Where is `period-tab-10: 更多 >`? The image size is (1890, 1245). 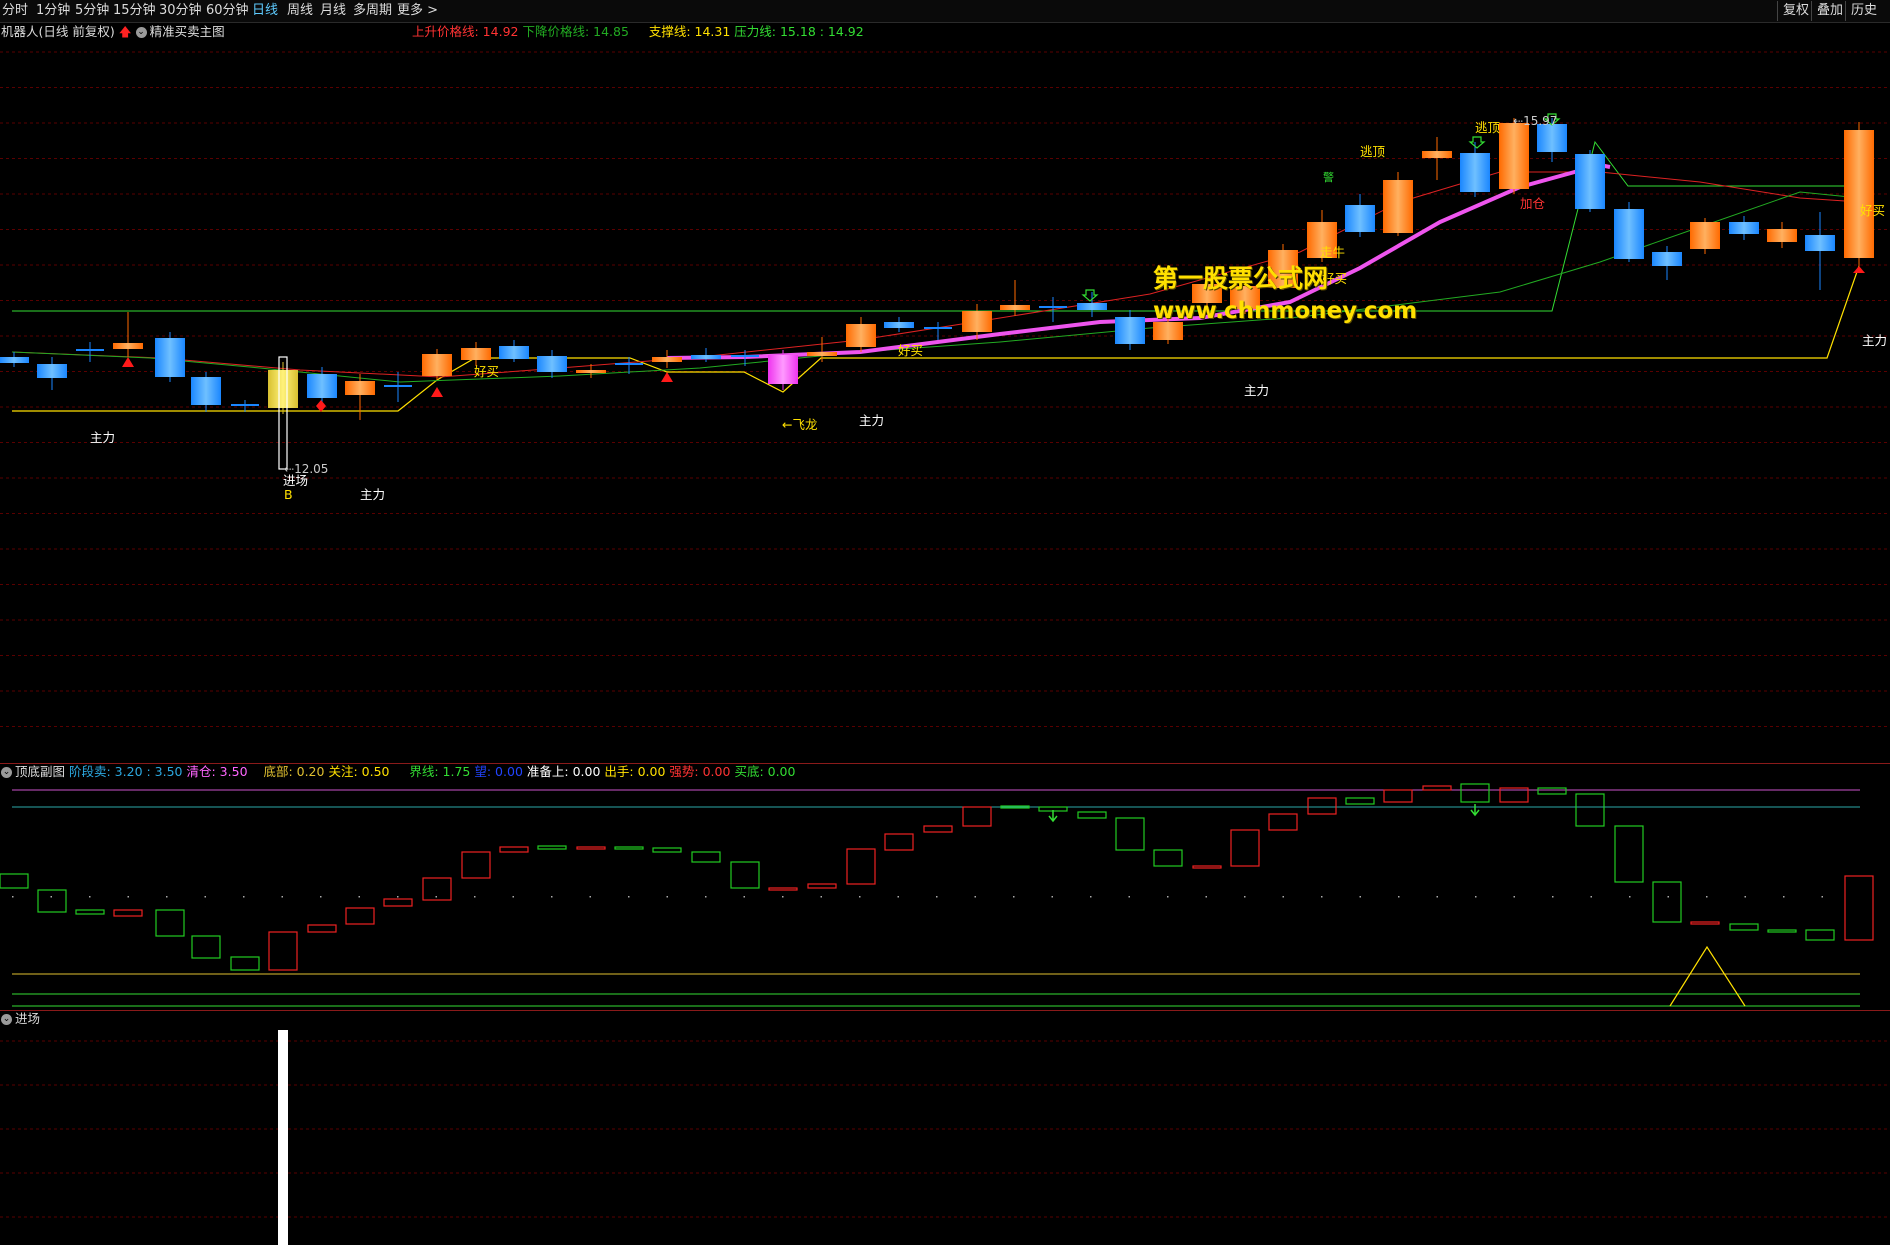
period-tab-10: 更多 > is located at coordinates (417, 11).